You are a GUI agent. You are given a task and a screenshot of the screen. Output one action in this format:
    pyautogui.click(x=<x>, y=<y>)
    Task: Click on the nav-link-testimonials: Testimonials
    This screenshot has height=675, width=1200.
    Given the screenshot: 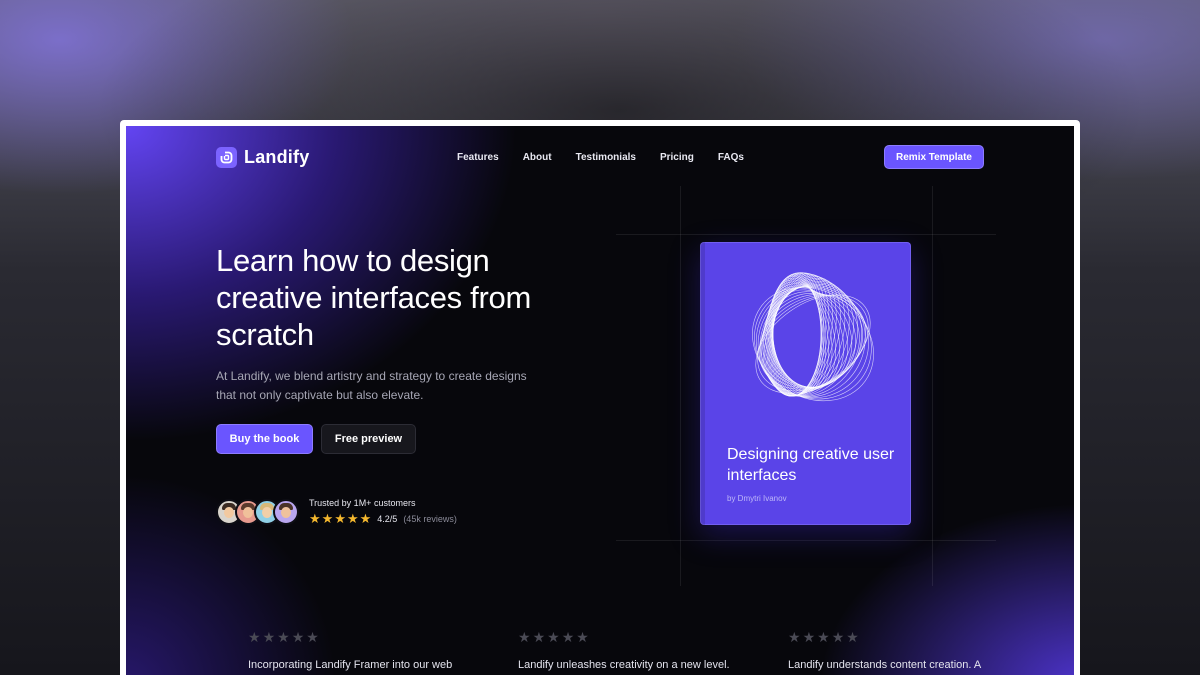 What is the action you would take?
    pyautogui.click(x=606, y=157)
    